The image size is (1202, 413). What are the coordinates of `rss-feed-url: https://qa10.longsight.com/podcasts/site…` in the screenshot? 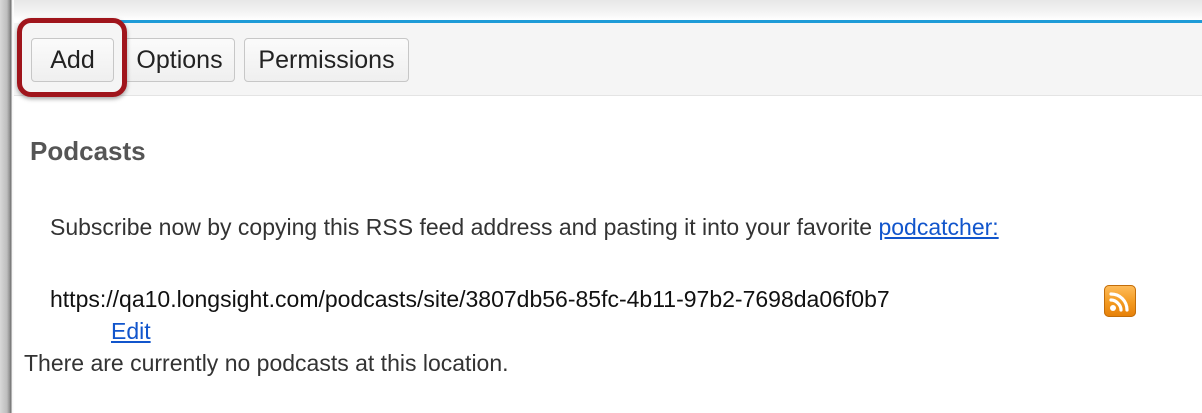 It's located at (470, 299).